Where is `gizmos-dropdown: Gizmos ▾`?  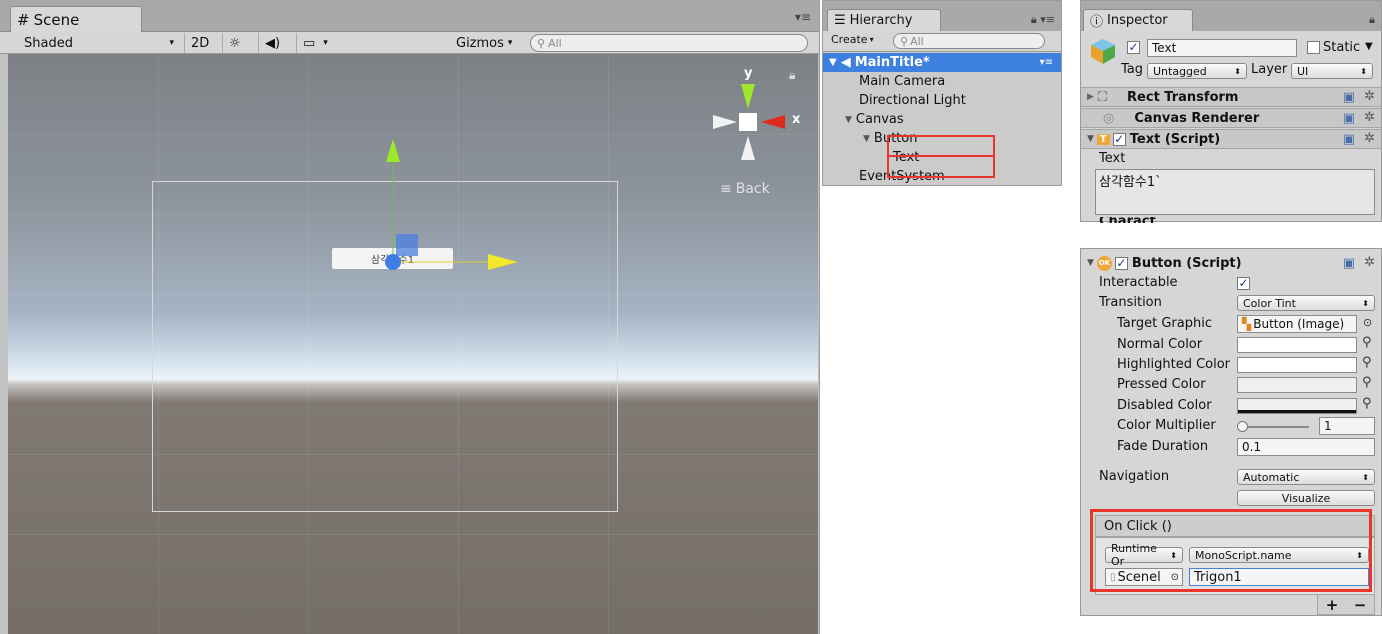
gizmos-dropdown: Gizmos ▾ is located at coordinates (484, 43).